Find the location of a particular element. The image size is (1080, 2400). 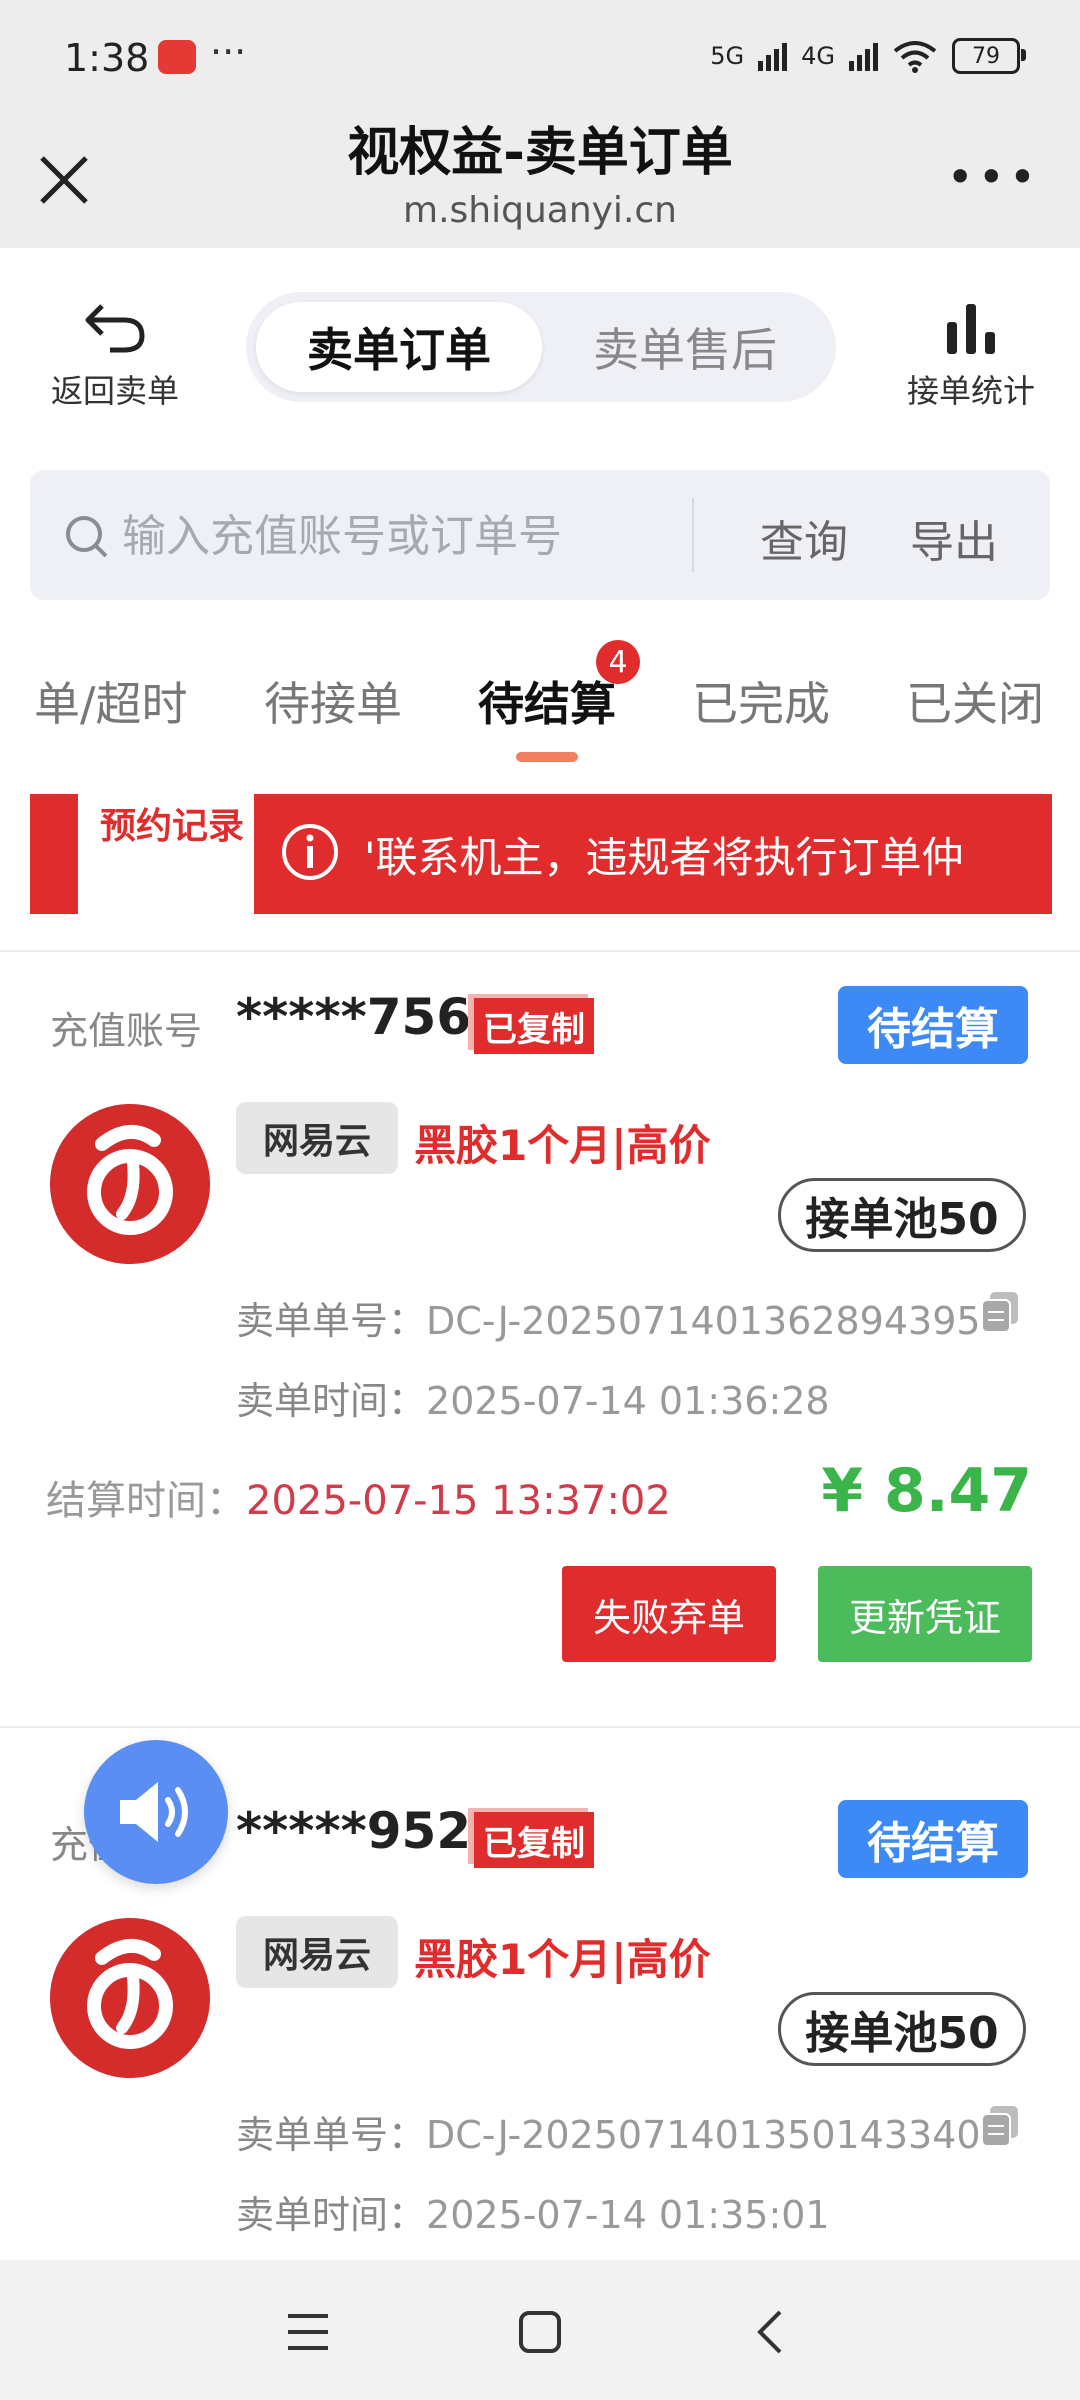

settle-time-row: 结算时间：2025-07-15 13:37:02 is located at coordinates (358, 1497).